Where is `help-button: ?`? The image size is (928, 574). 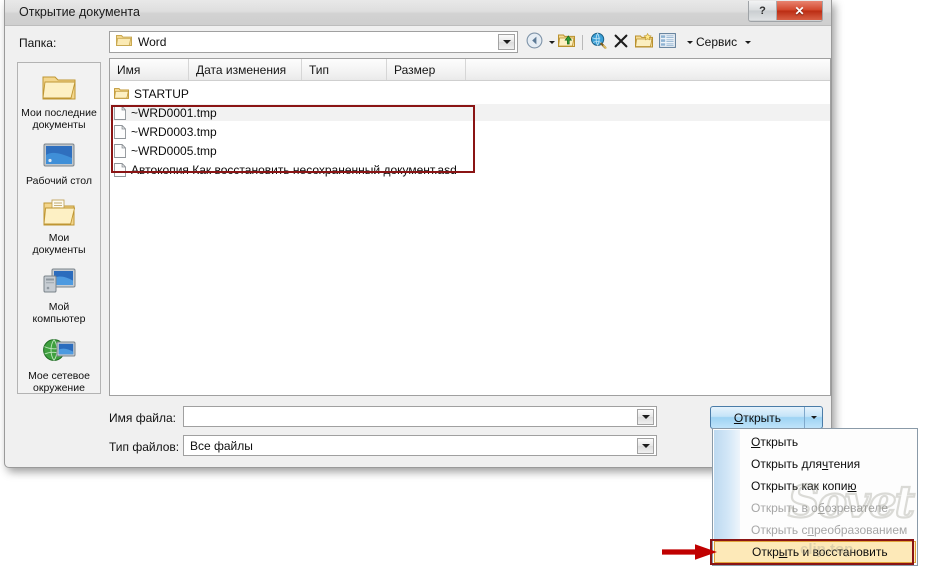 help-button: ? is located at coordinates (763, 10).